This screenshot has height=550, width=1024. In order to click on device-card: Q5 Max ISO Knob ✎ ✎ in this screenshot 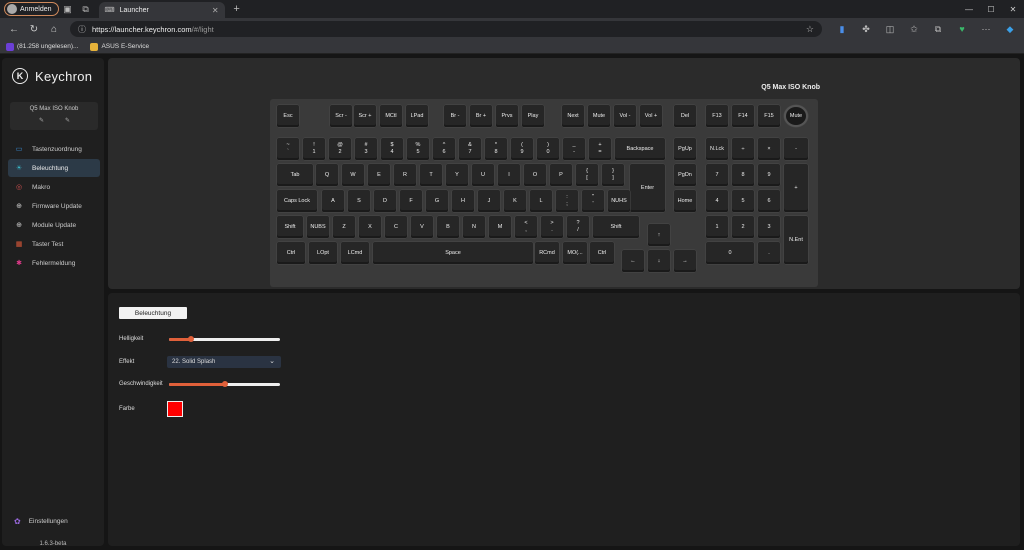, I will do `click(54, 116)`.